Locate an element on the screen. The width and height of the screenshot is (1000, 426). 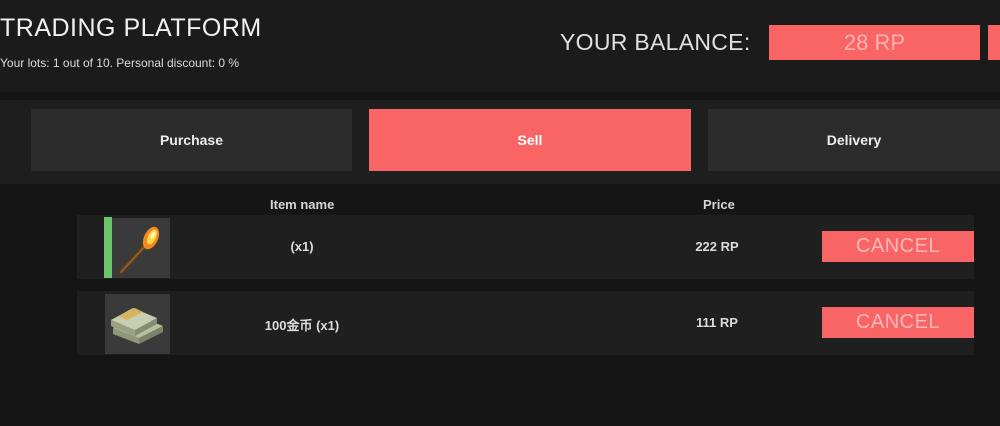
balance-label: YOUR BALANCE: is located at coordinates (655, 42).